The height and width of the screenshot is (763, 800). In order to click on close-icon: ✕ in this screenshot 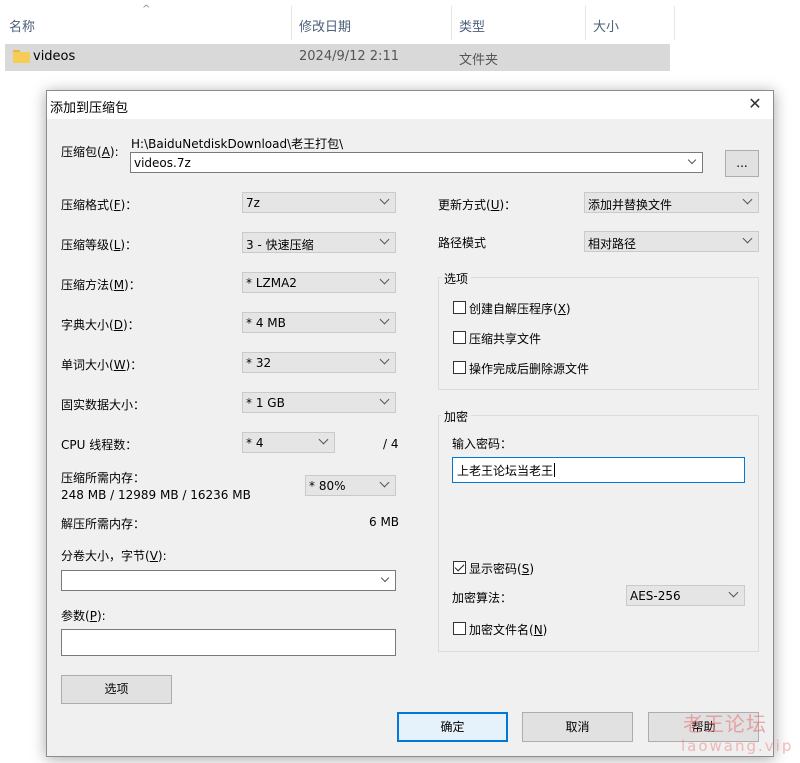, I will do `click(755, 104)`.